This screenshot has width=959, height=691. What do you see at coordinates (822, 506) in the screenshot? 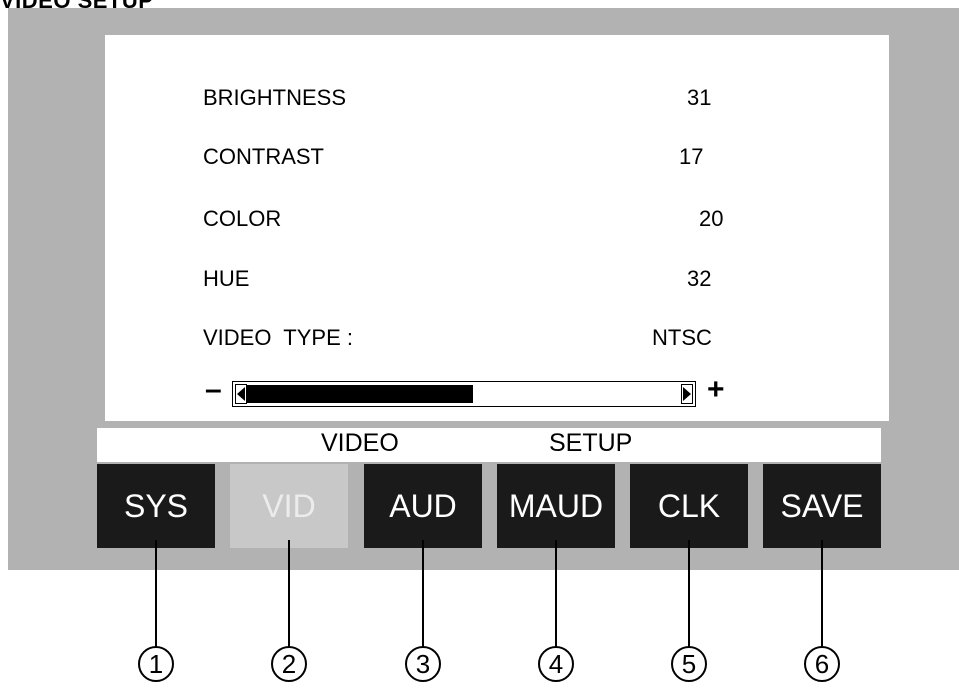
I see `save-button: SAVE` at bounding box center [822, 506].